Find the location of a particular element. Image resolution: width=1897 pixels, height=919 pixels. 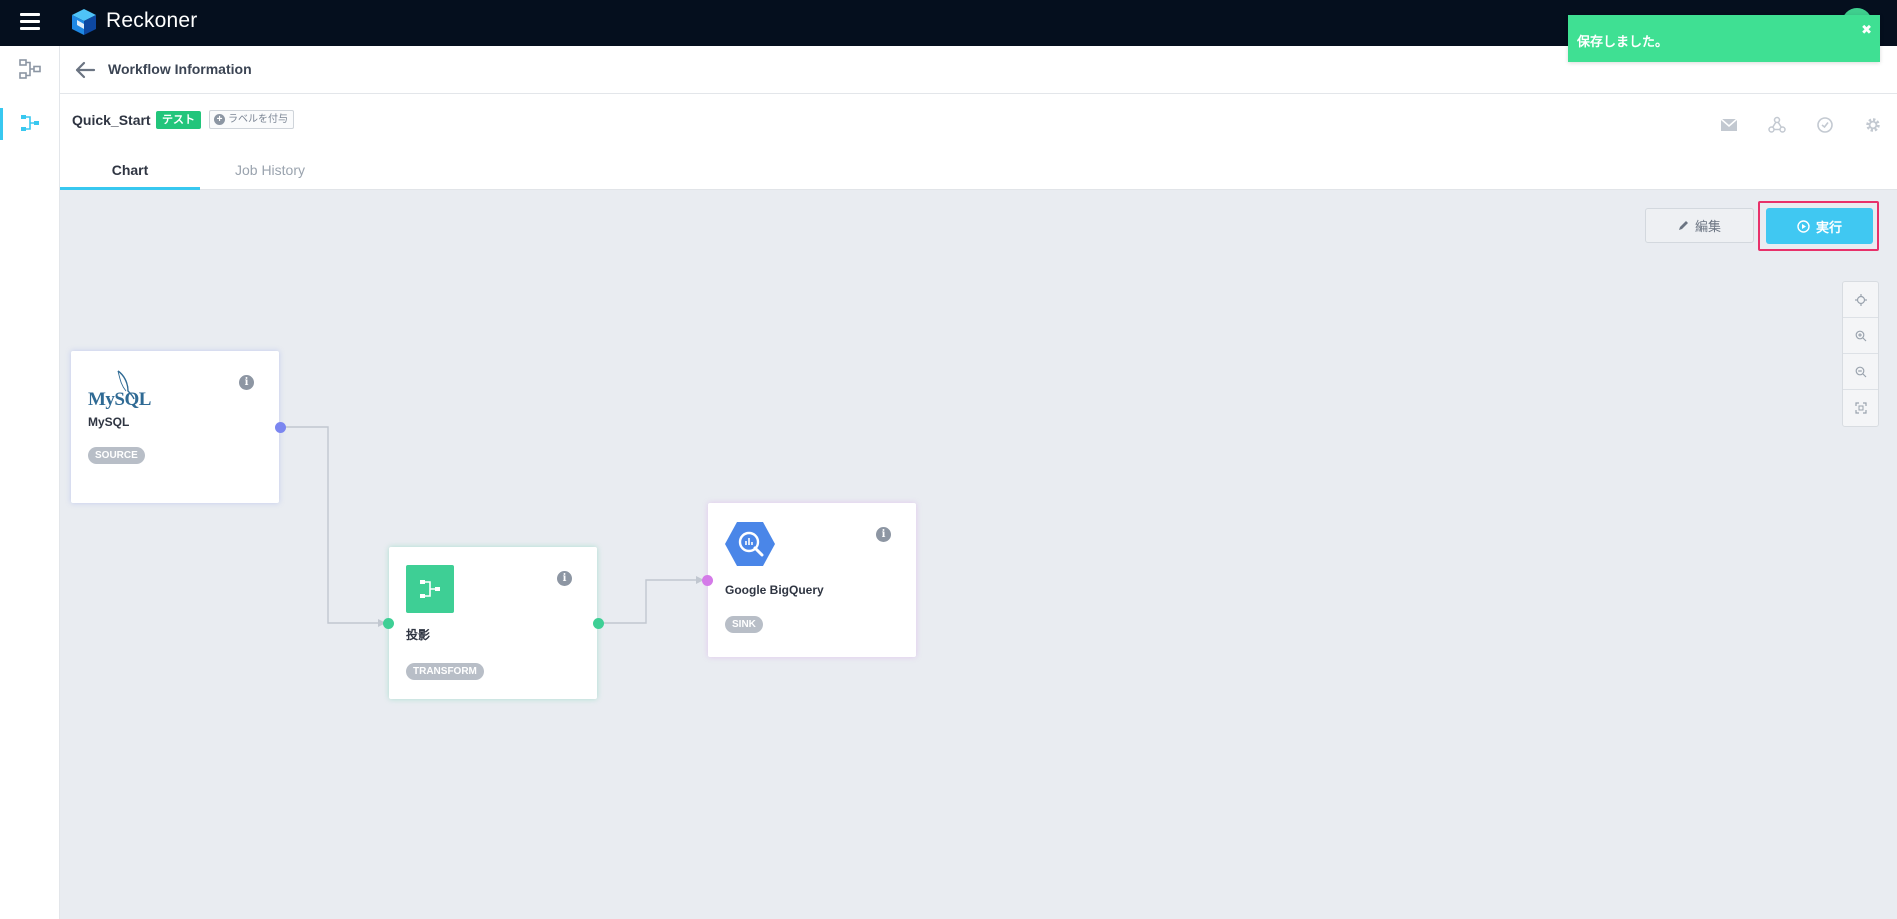

rail-item-workflow-detail is located at coordinates (30, 123).